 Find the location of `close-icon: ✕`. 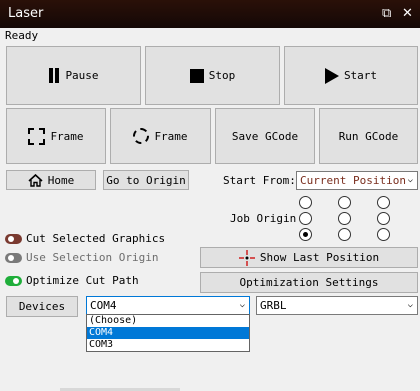

close-icon: ✕ is located at coordinates (407, 13).